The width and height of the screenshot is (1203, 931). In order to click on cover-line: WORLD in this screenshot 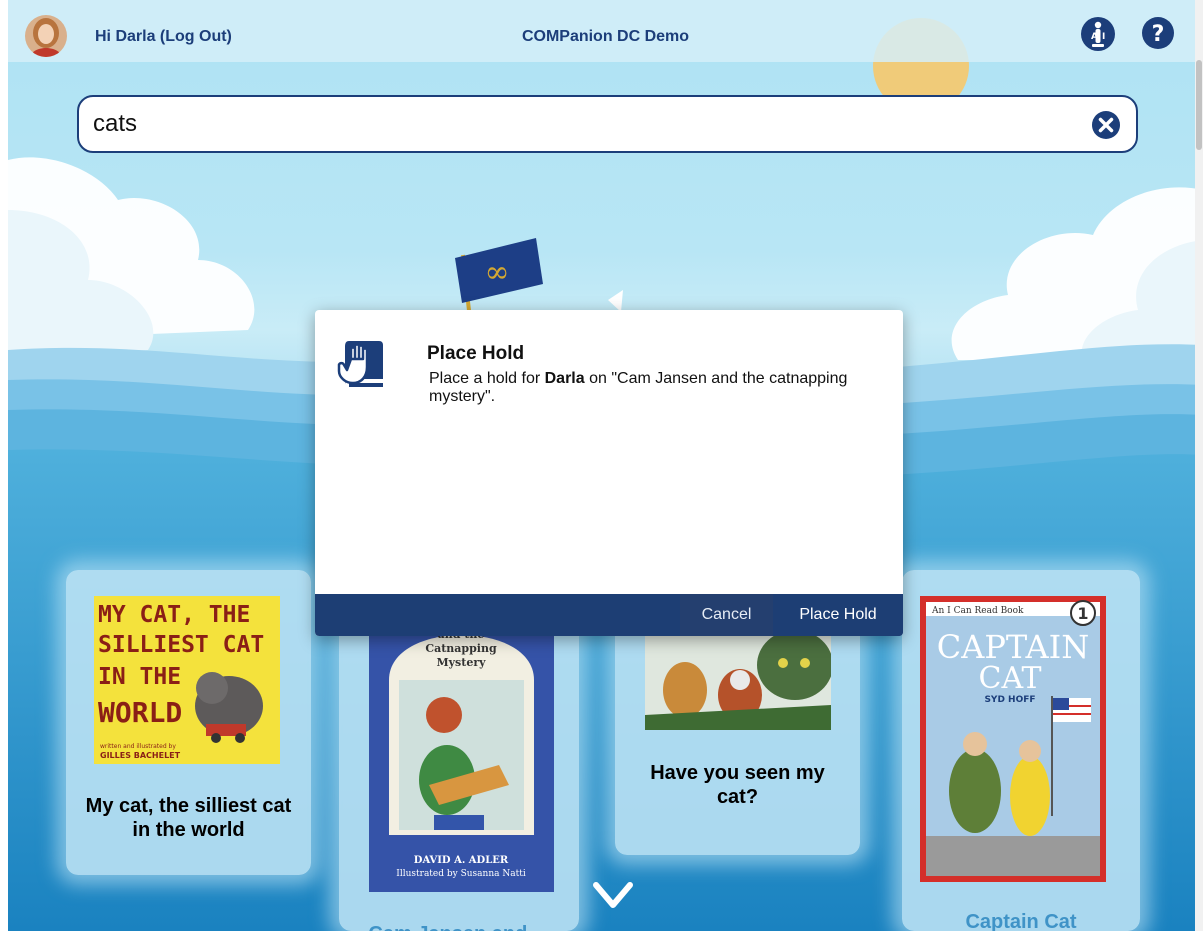, I will do `click(140, 712)`.